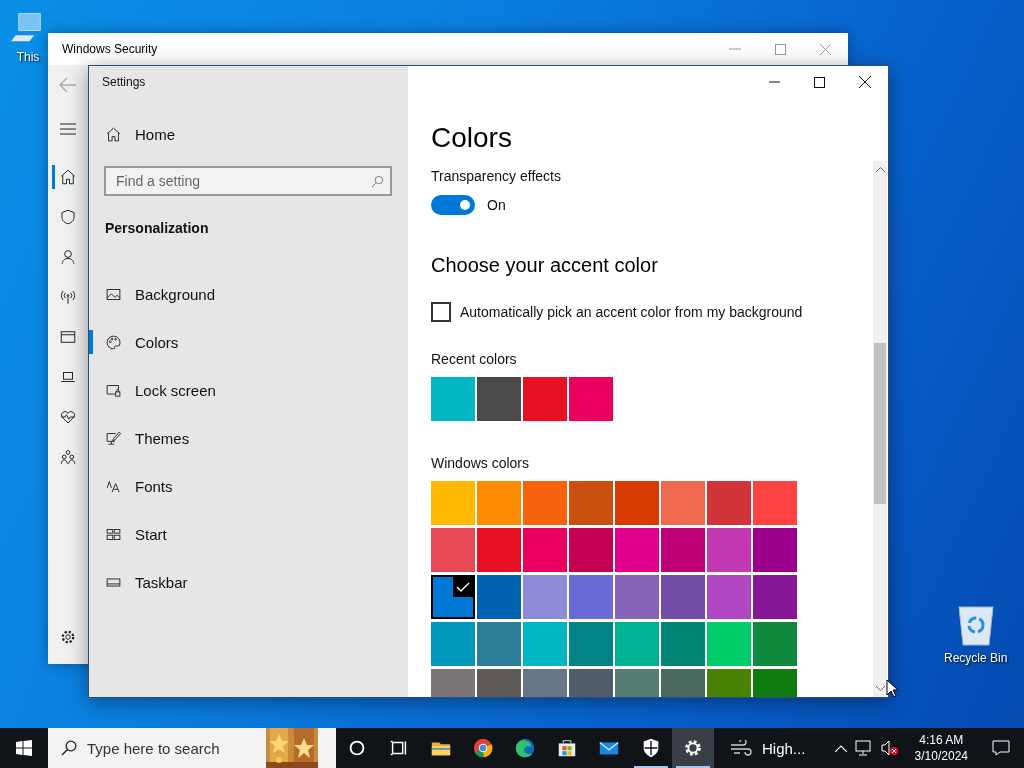 Image resolution: width=1024 pixels, height=768 pixels. What do you see at coordinates (248, 342) in the screenshot?
I see `nav-item: Colors` at bounding box center [248, 342].